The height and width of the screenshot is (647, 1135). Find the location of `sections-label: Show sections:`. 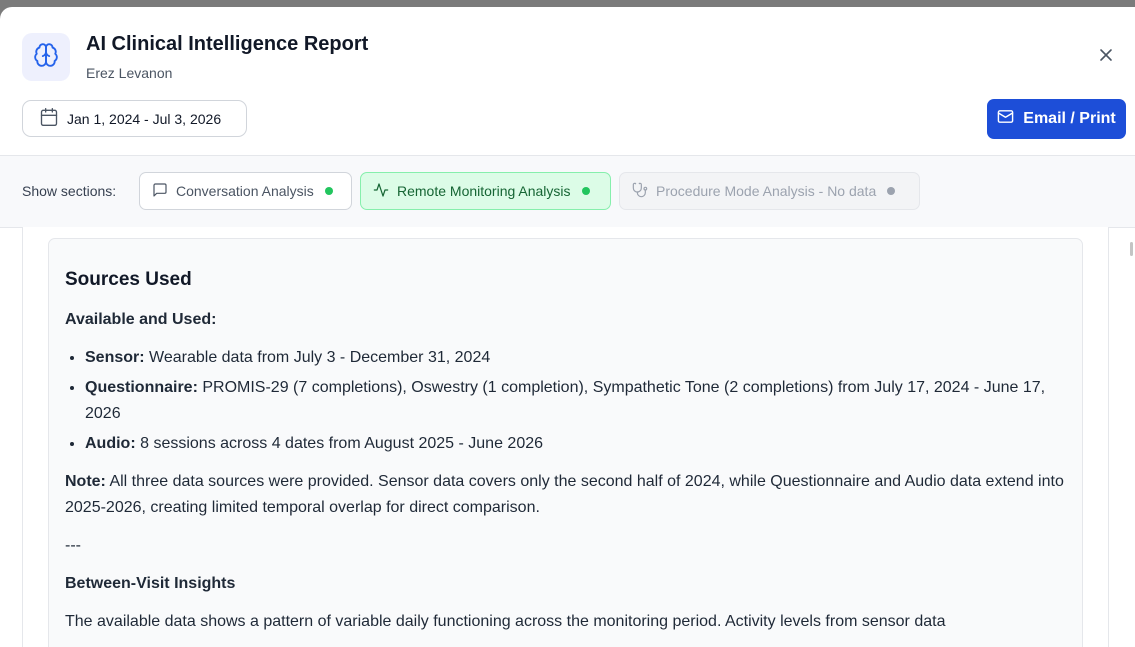

sections-label: Show sections: is located at coordinates (69, 191).